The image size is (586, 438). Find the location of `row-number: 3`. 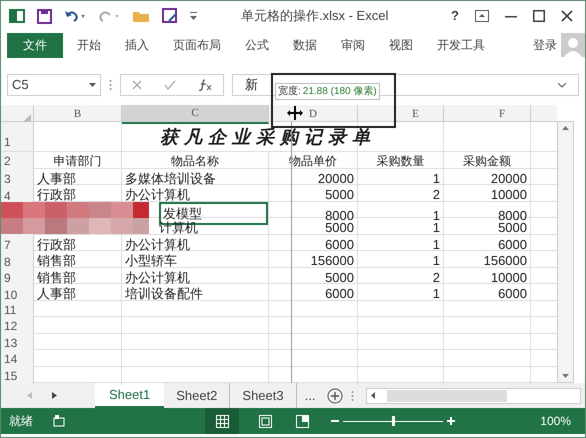

row-number: 3 is located at coordinates (7, 179).